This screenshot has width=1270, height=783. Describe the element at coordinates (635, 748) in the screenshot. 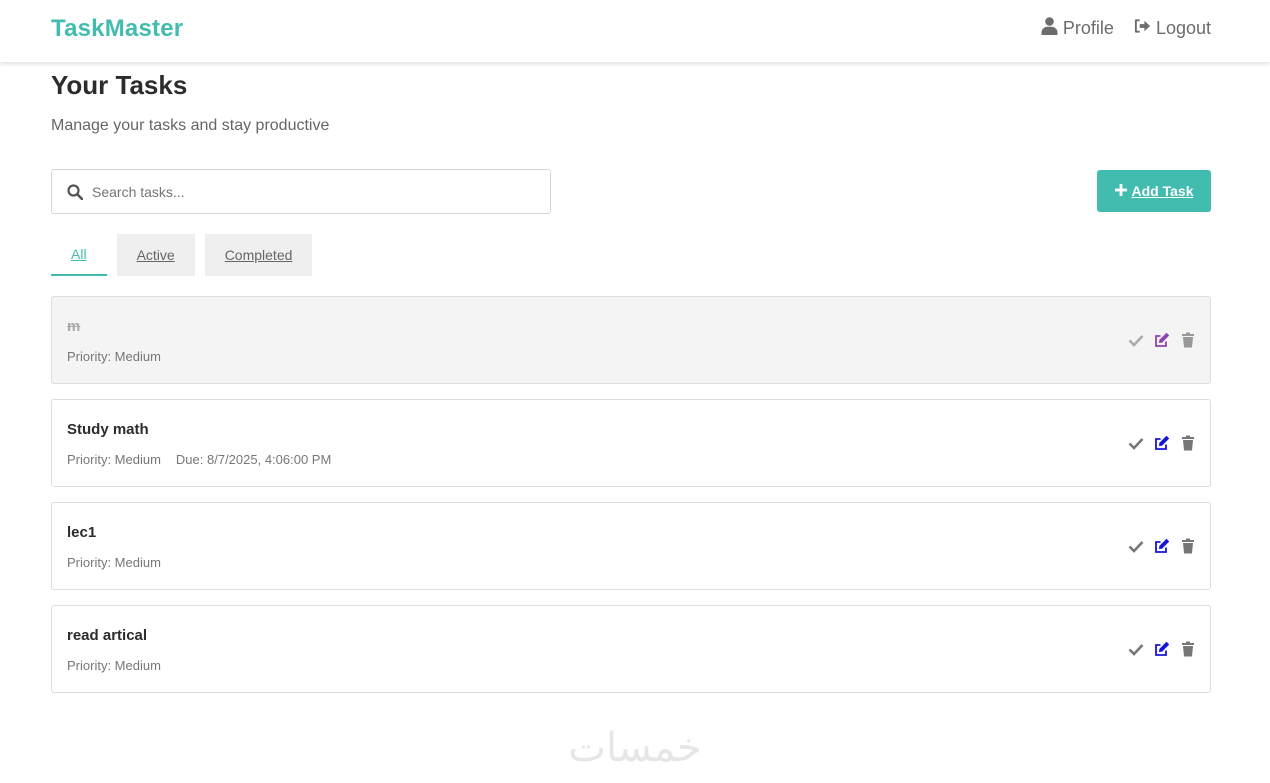

I see `watermark-logo: خمسات` at that location.